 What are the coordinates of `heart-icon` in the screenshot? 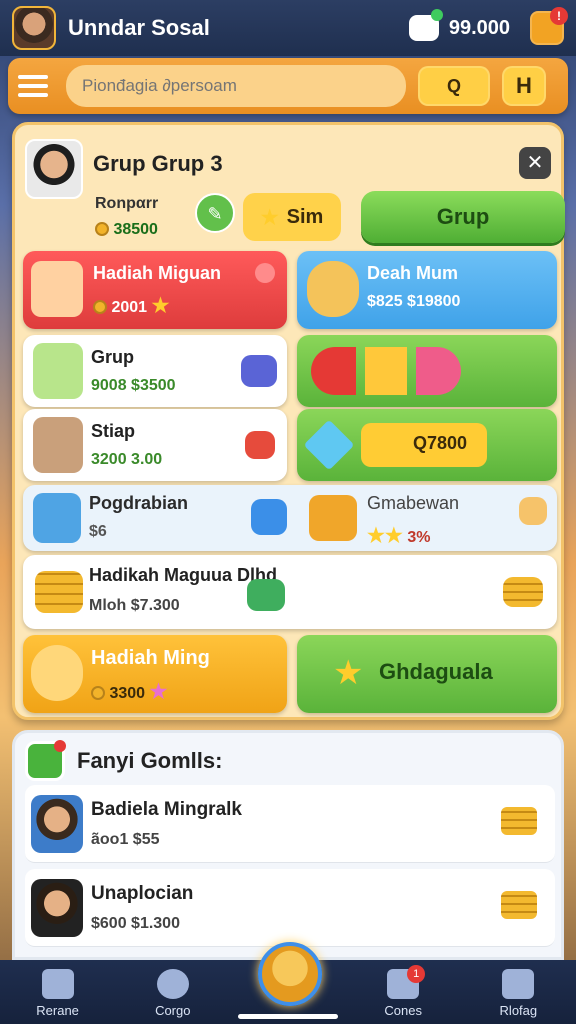 It's located at (265, 273).